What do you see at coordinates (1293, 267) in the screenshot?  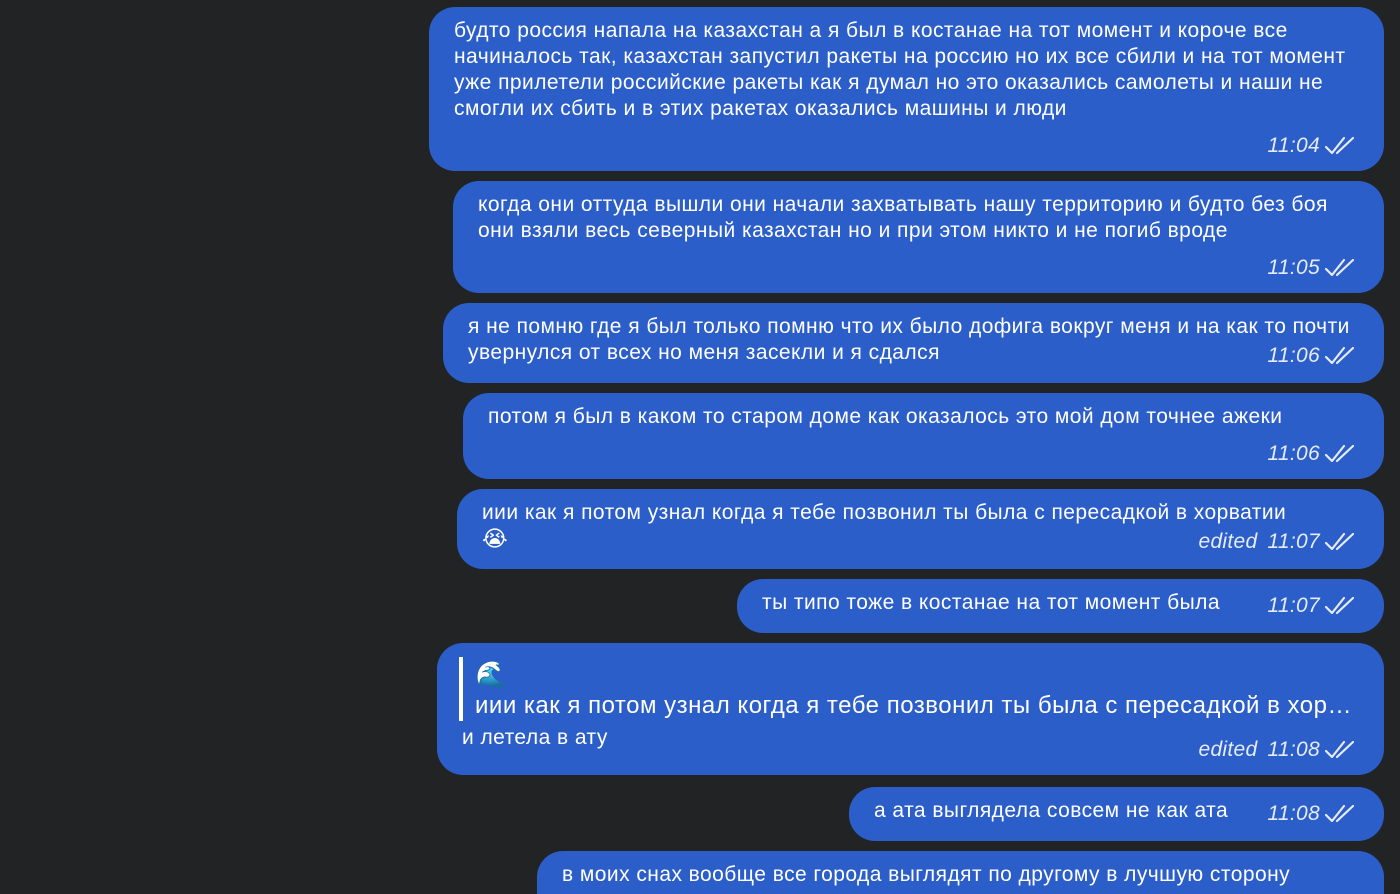 I see `message-time: 11:05` at bounding box center [1293, 267].